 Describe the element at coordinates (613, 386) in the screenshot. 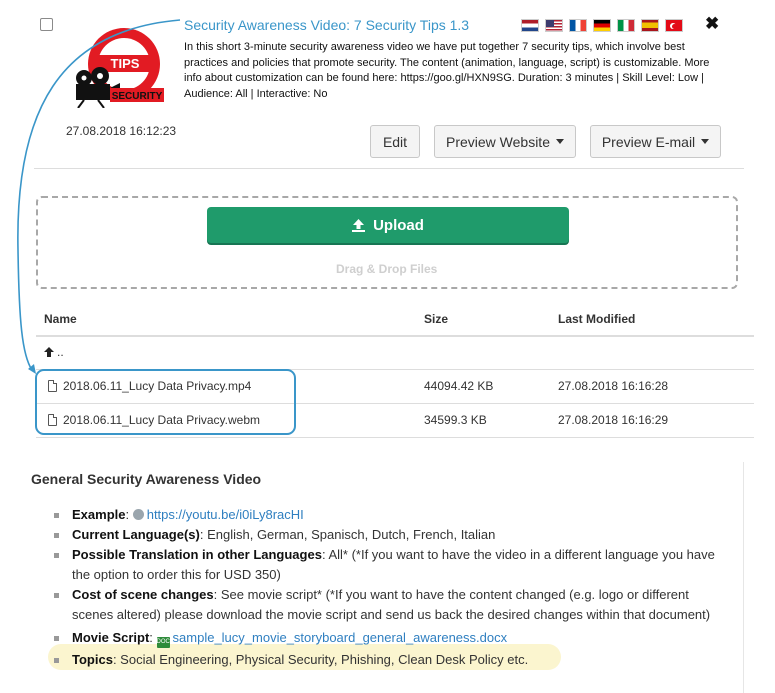

I see `file-modified: 27.08.2018 16:16:28` at that location.